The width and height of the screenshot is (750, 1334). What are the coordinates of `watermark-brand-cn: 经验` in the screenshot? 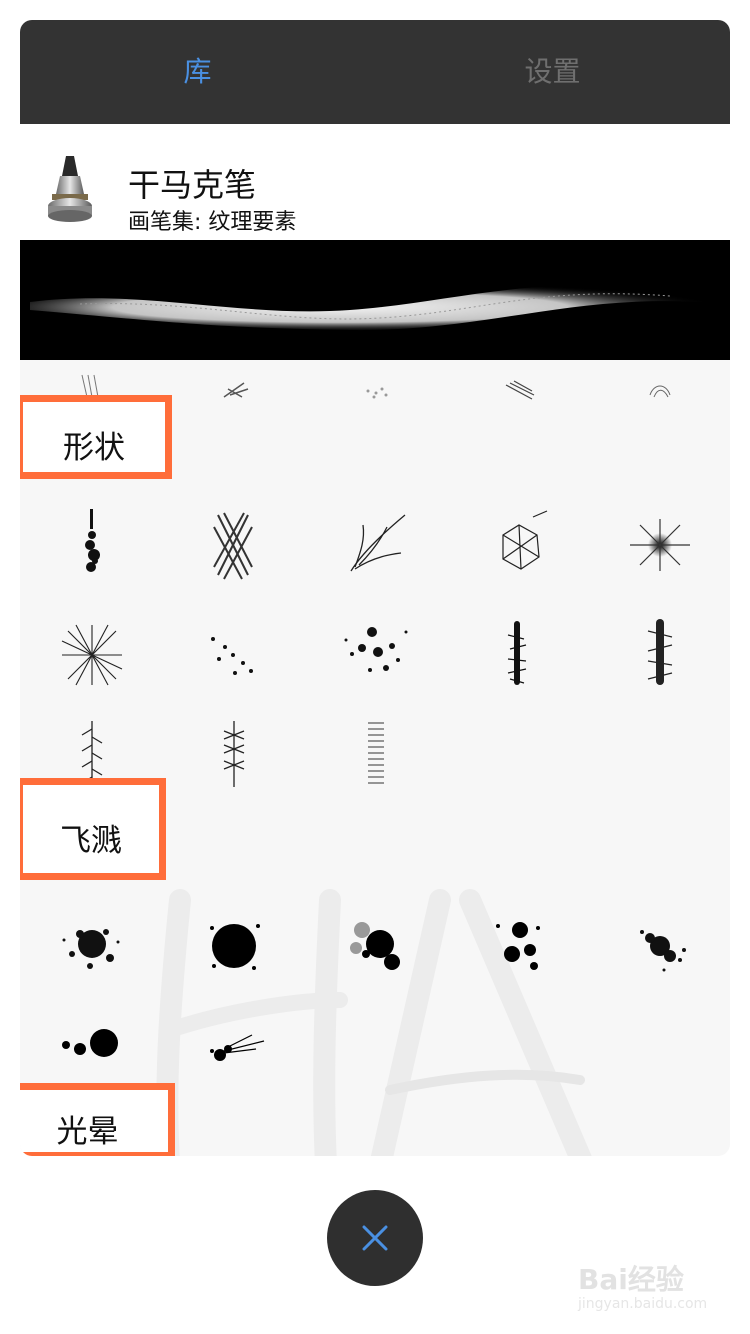 It's located at (655, 1279).